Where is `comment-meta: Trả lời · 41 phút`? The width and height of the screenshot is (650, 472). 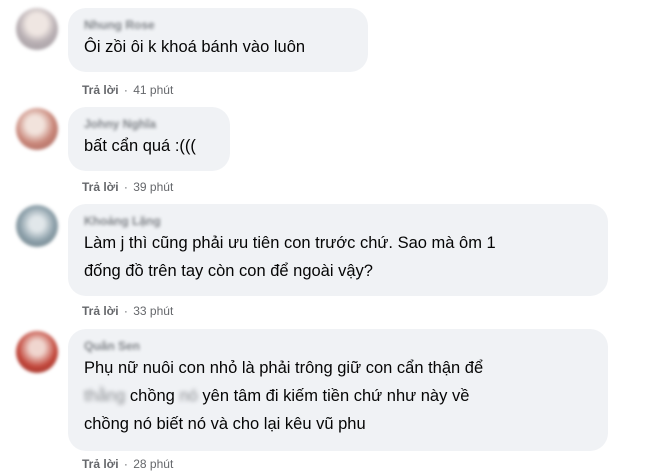 comment-meta: Trả lời · 41 phút is located at coordinates (127, 90).